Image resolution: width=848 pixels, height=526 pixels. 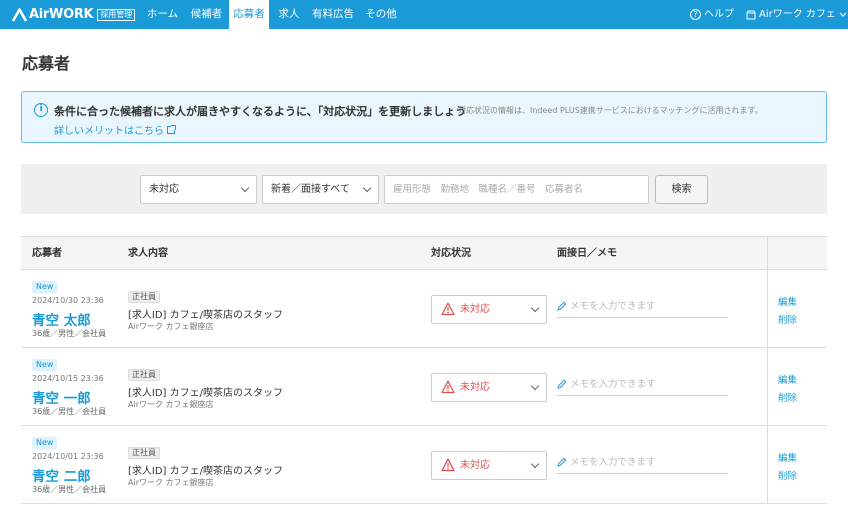 What do you see at coordinates (260, 111) in the screenshot?
I see `banner-main-text: 条件に合った候補者に求人が届きやすくなるように、「対応状況」を更新しましょう` at bounding box center [260, 111].